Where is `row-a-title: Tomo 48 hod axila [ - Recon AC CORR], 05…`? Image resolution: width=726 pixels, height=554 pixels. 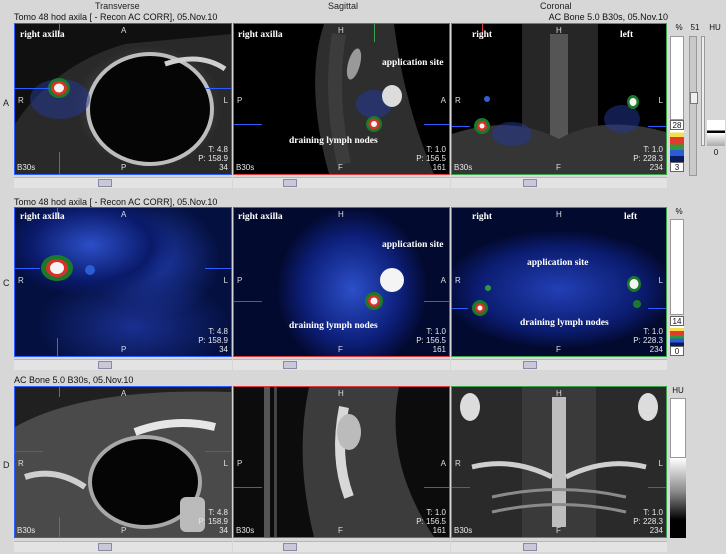
row-a-title: Tomo 48 hod axila [ - Recon AC CORR], 05… is located at coordinates (116, 17).